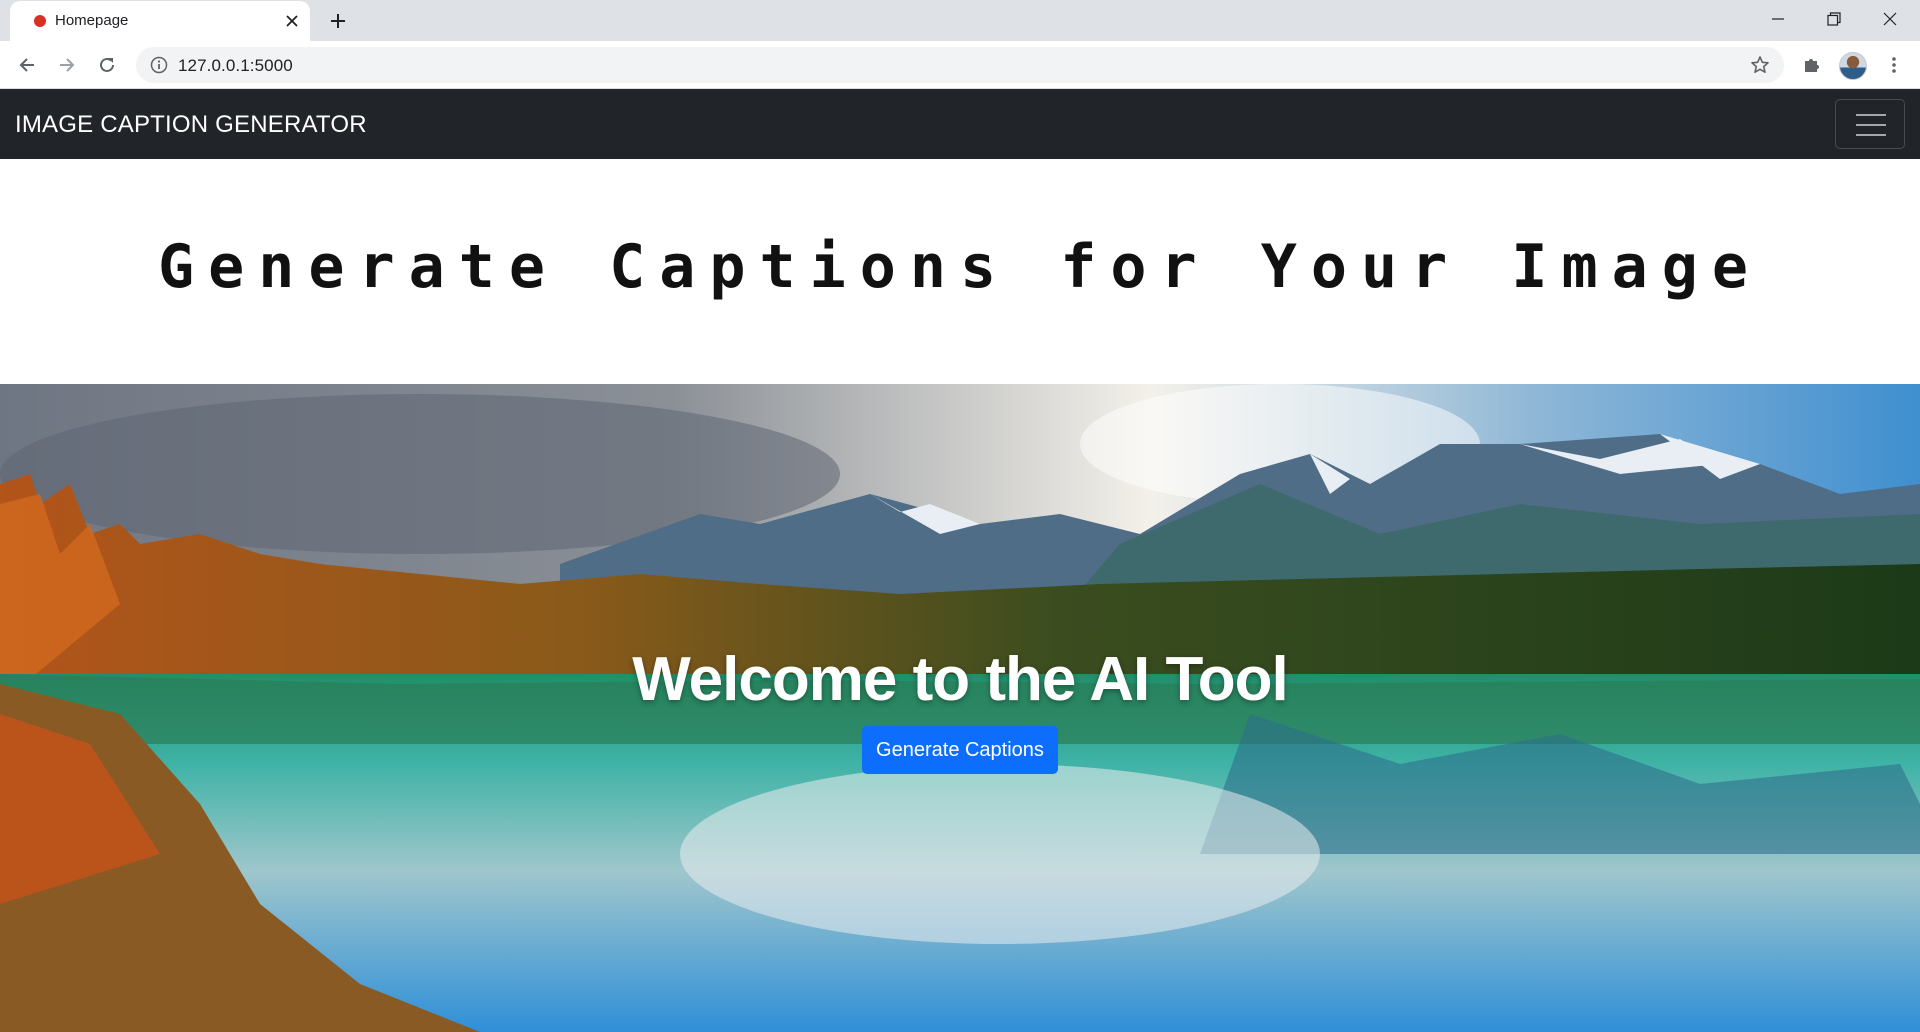 Image resolution: width=1920 pixels, height=1032 pixels. What do you see at coordinates (191, 125) in the screenshot?
I see `navbar-brand: IMAGE CAPTION GENERATOR` at bounding box center [191, 125].